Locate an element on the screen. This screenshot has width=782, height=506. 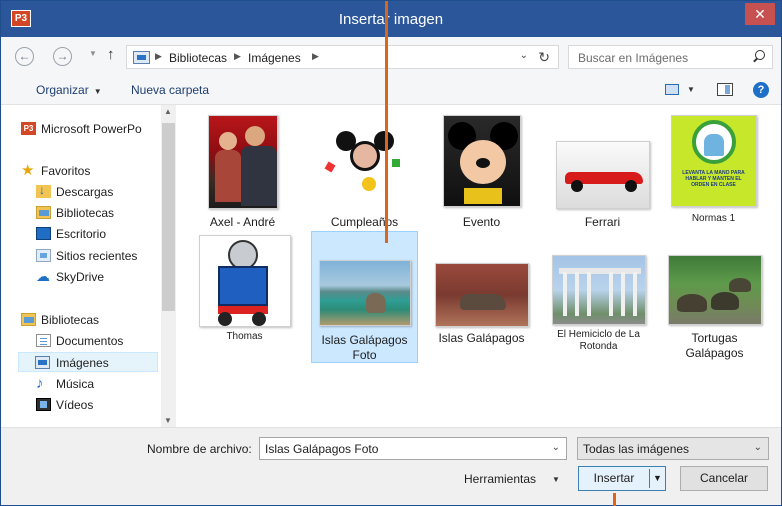
file-item-tortugas-galapagos: Tortugas Galápagos is located at coordinates (714, 296).